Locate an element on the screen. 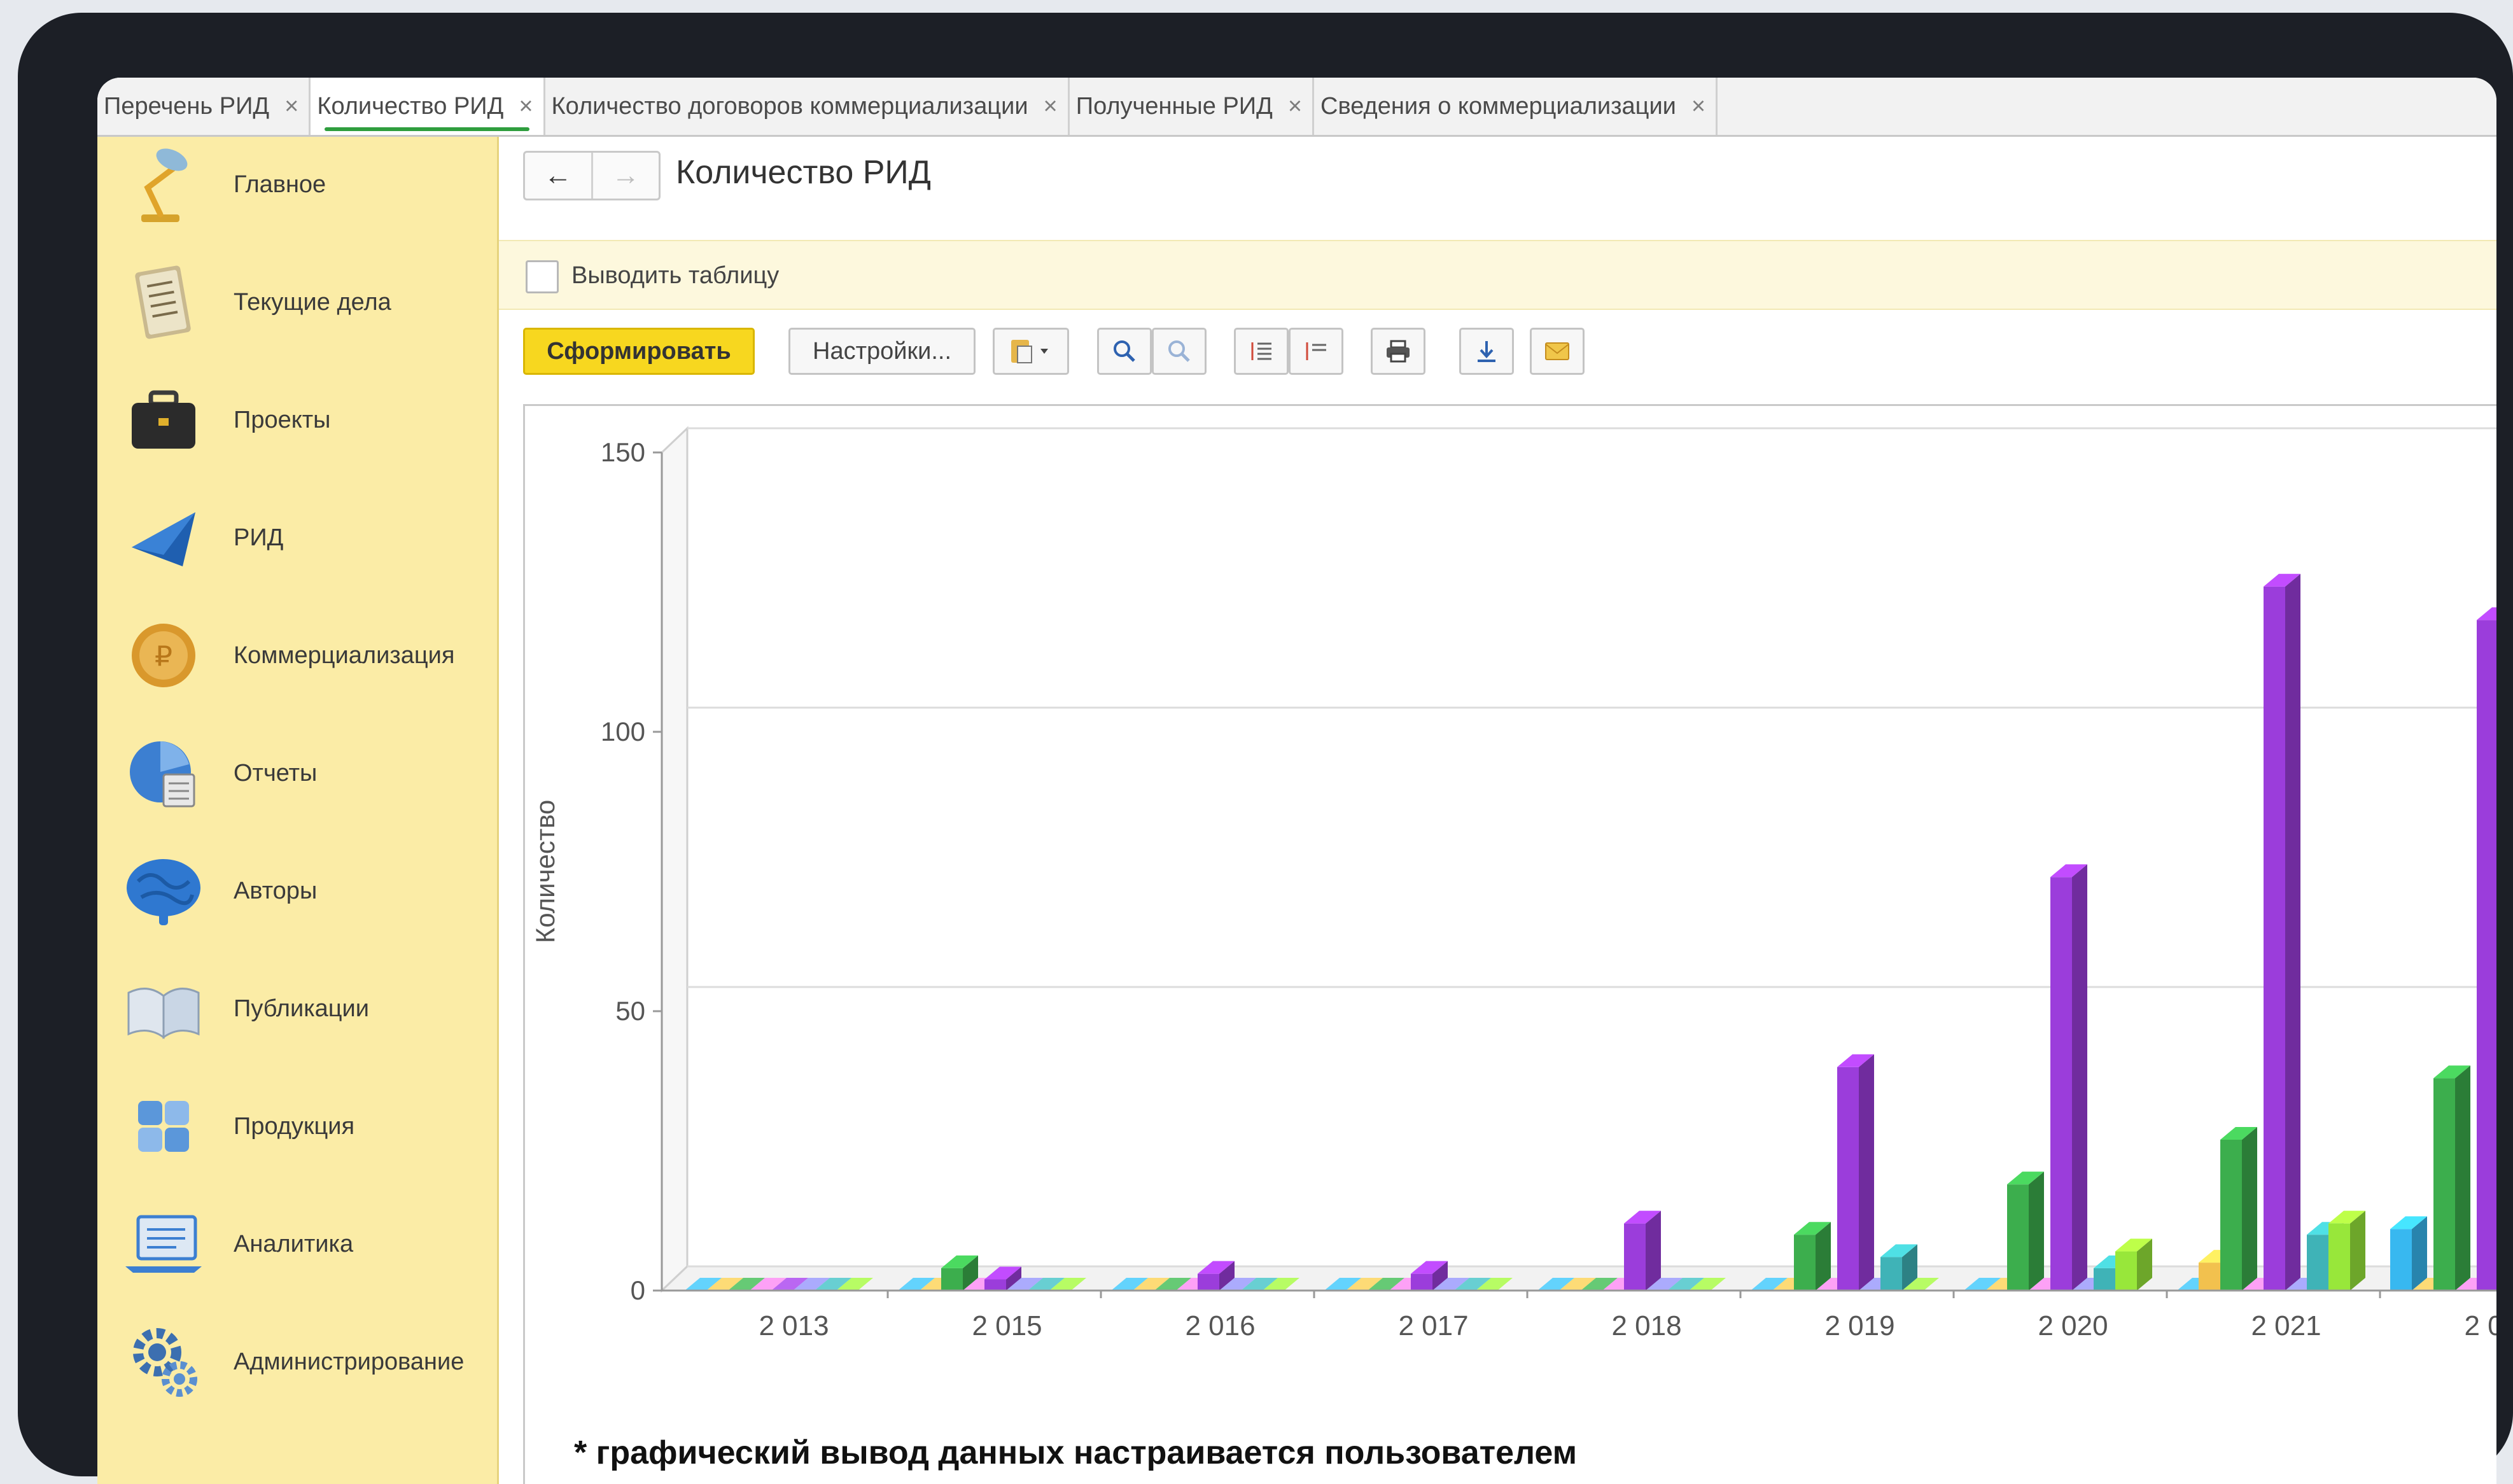 The width and height of the screenshot is (2513, 1484). sidebar-item-label: Коммерциализация is located at coordinates (344, 655).